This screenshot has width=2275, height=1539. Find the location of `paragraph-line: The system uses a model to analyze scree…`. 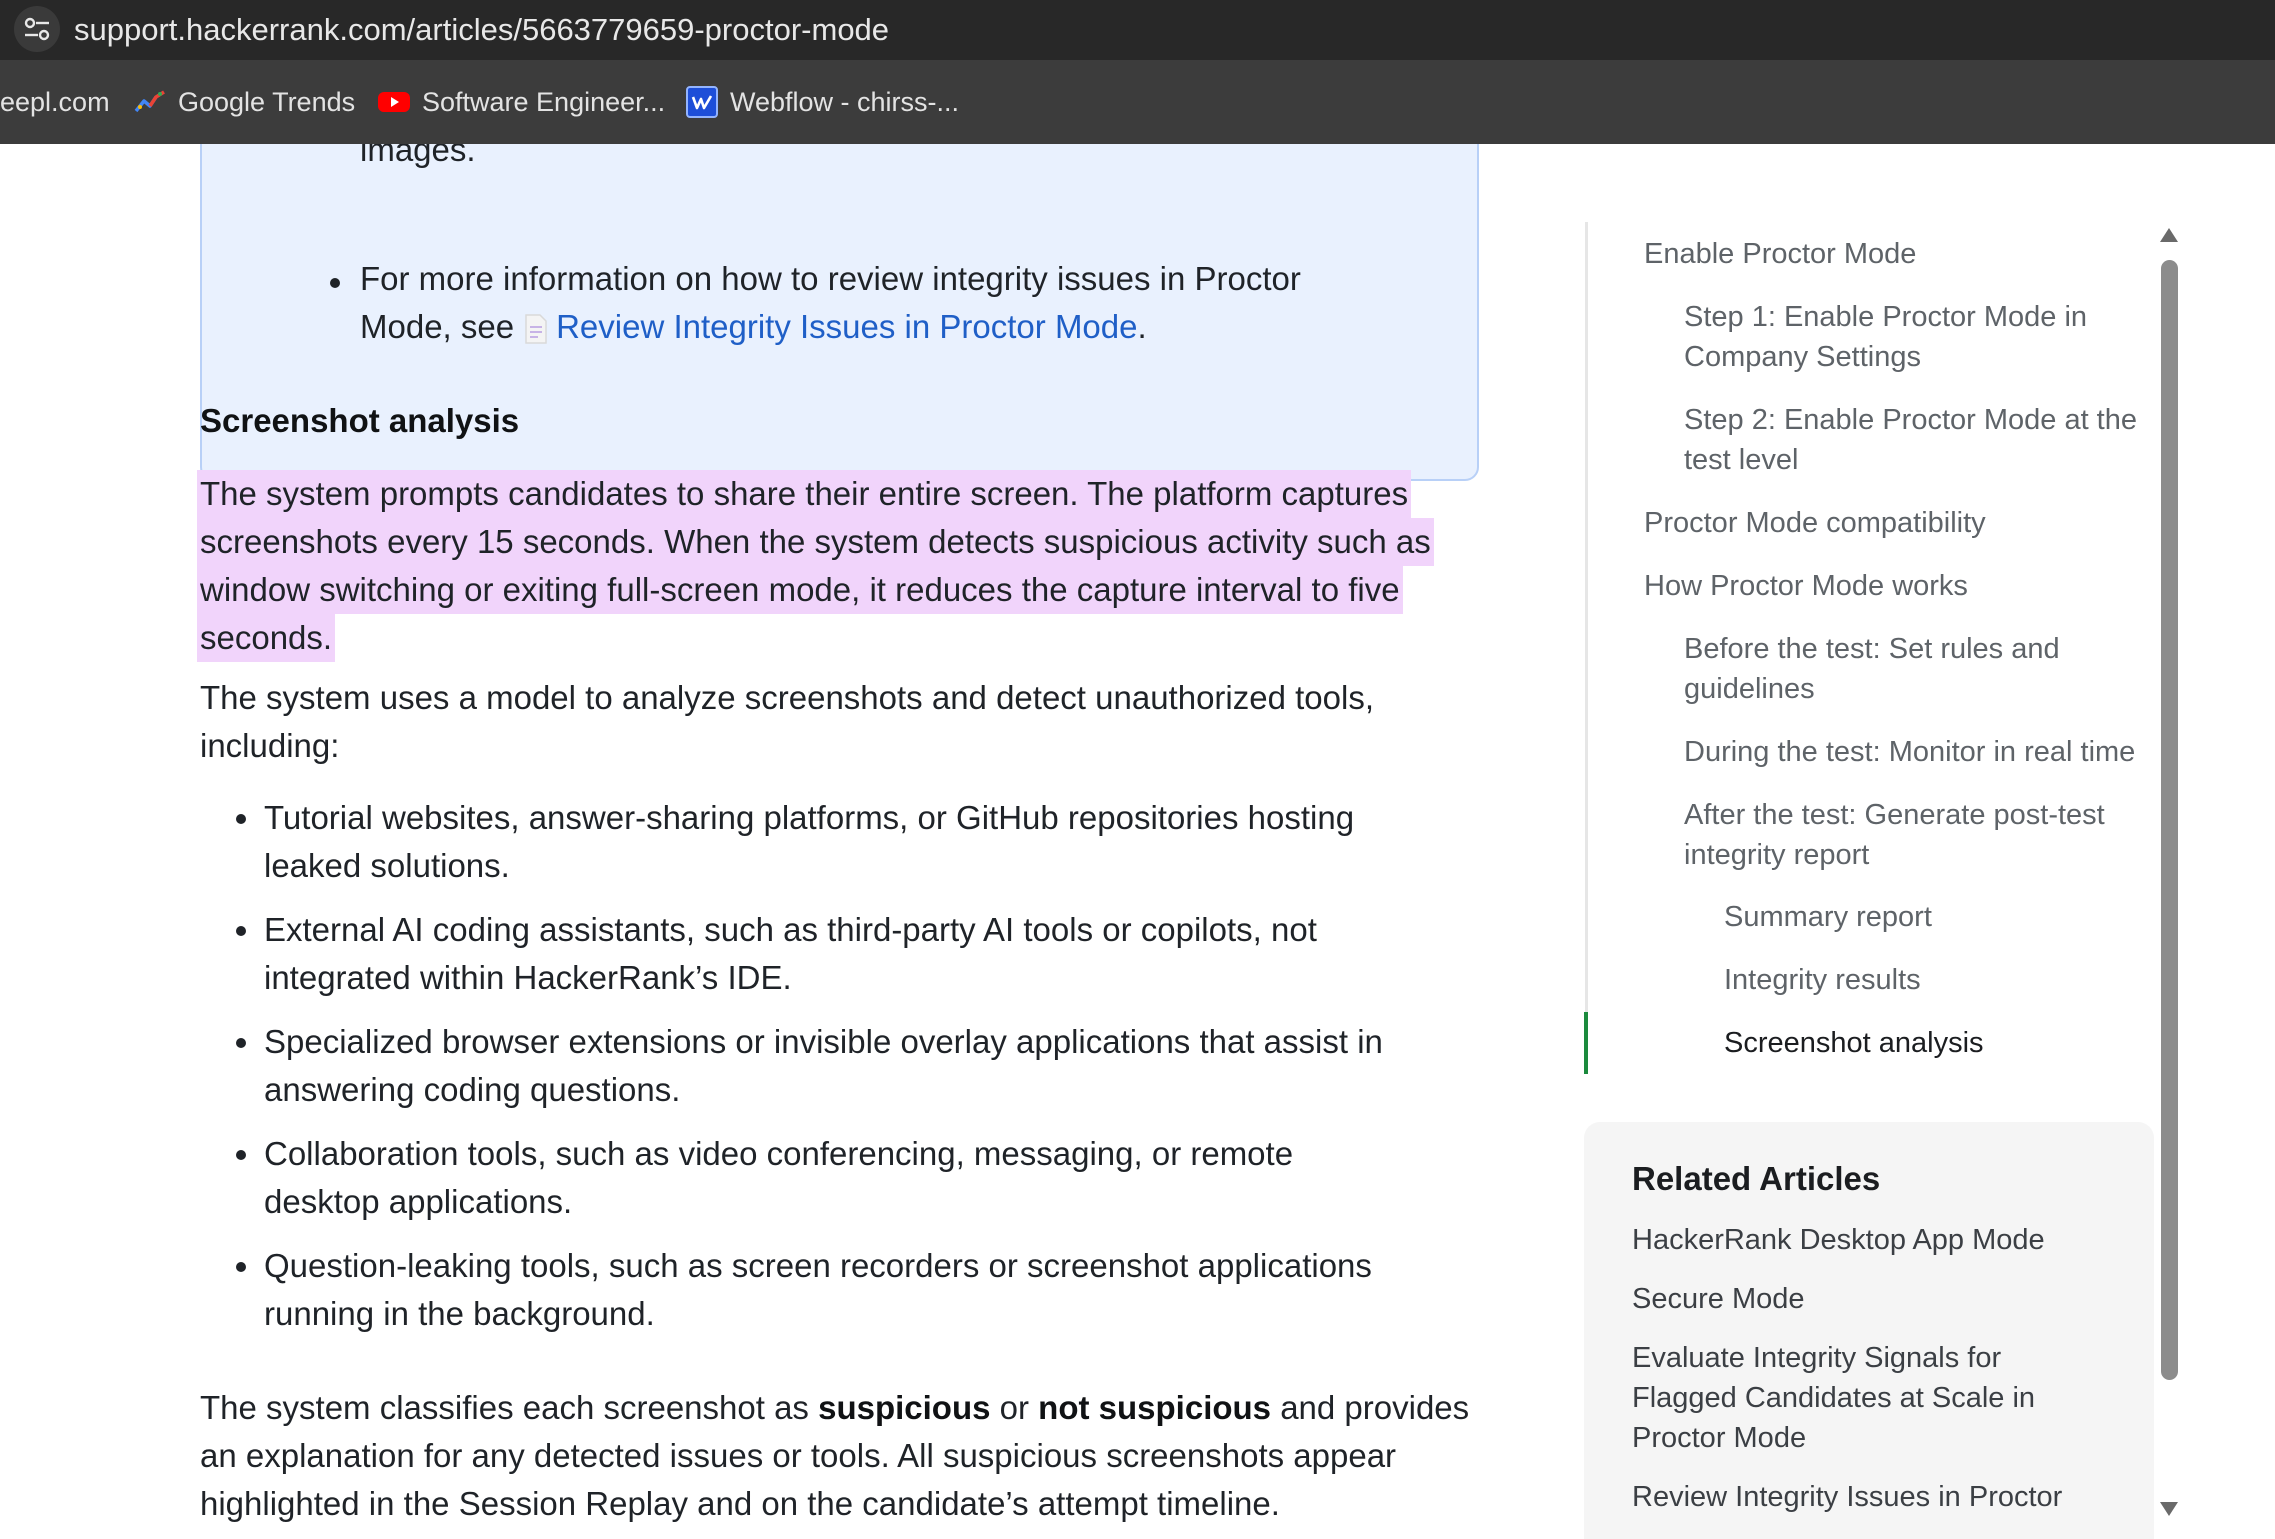

paragraph-line: The system uses a model to analyze scree… is located at coordinates (787, 697).